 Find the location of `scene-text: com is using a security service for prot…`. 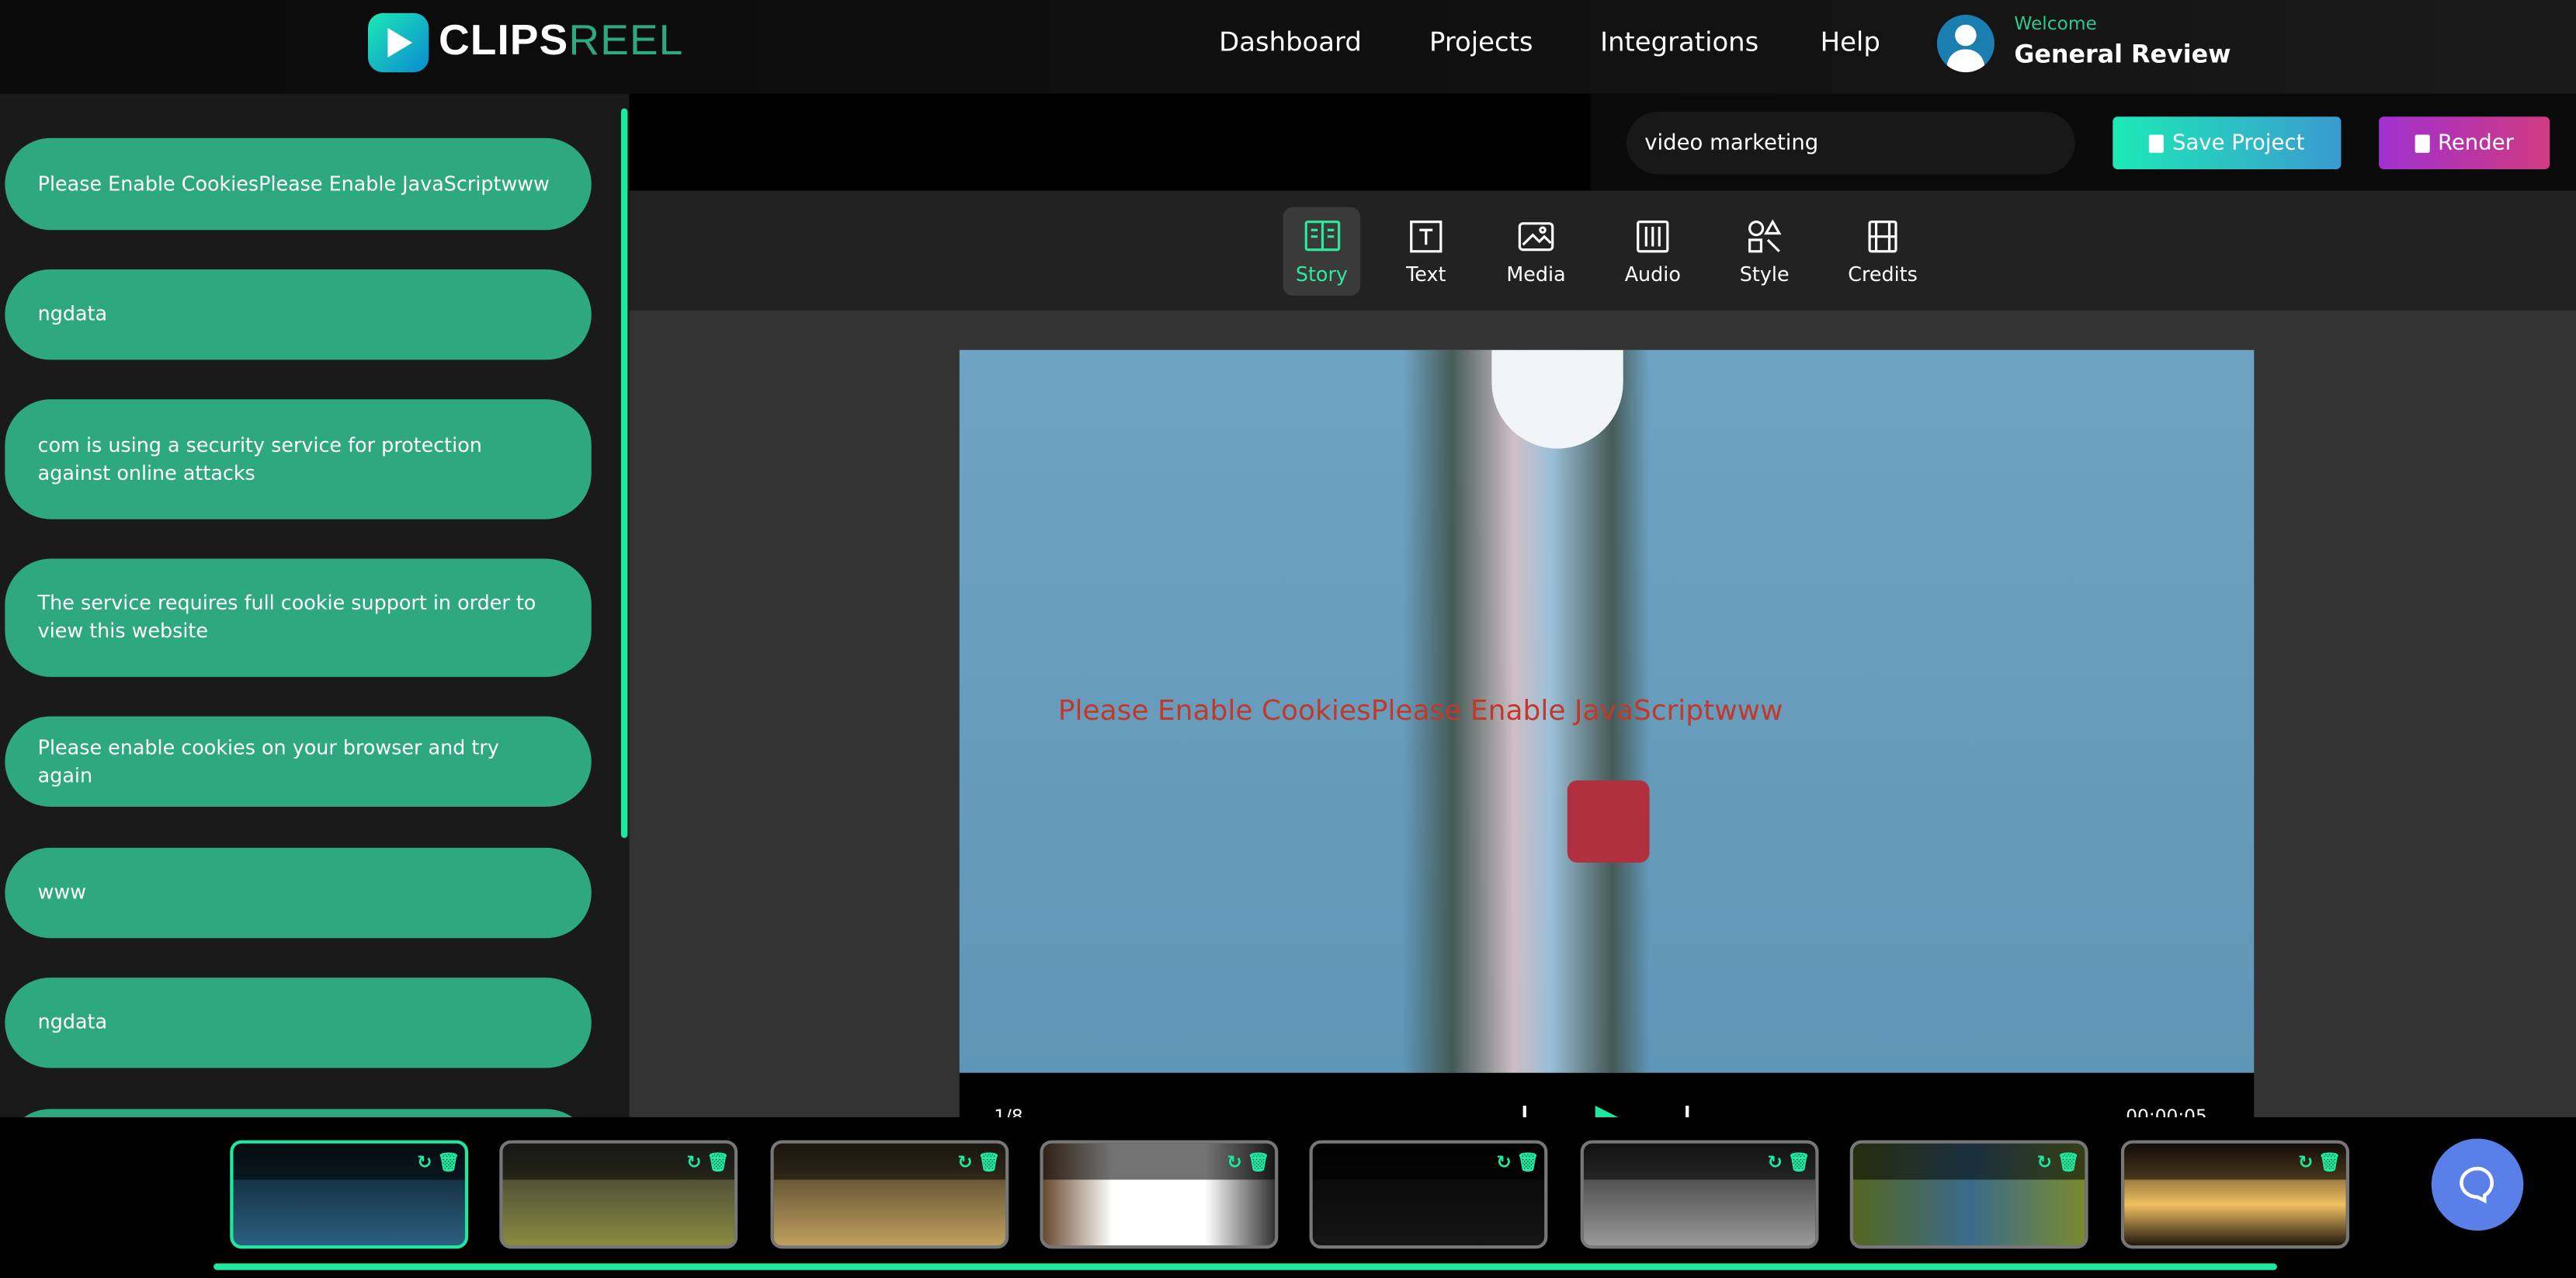

scene-text: com is using a security service for prot… is located at coordinates (259, 458).